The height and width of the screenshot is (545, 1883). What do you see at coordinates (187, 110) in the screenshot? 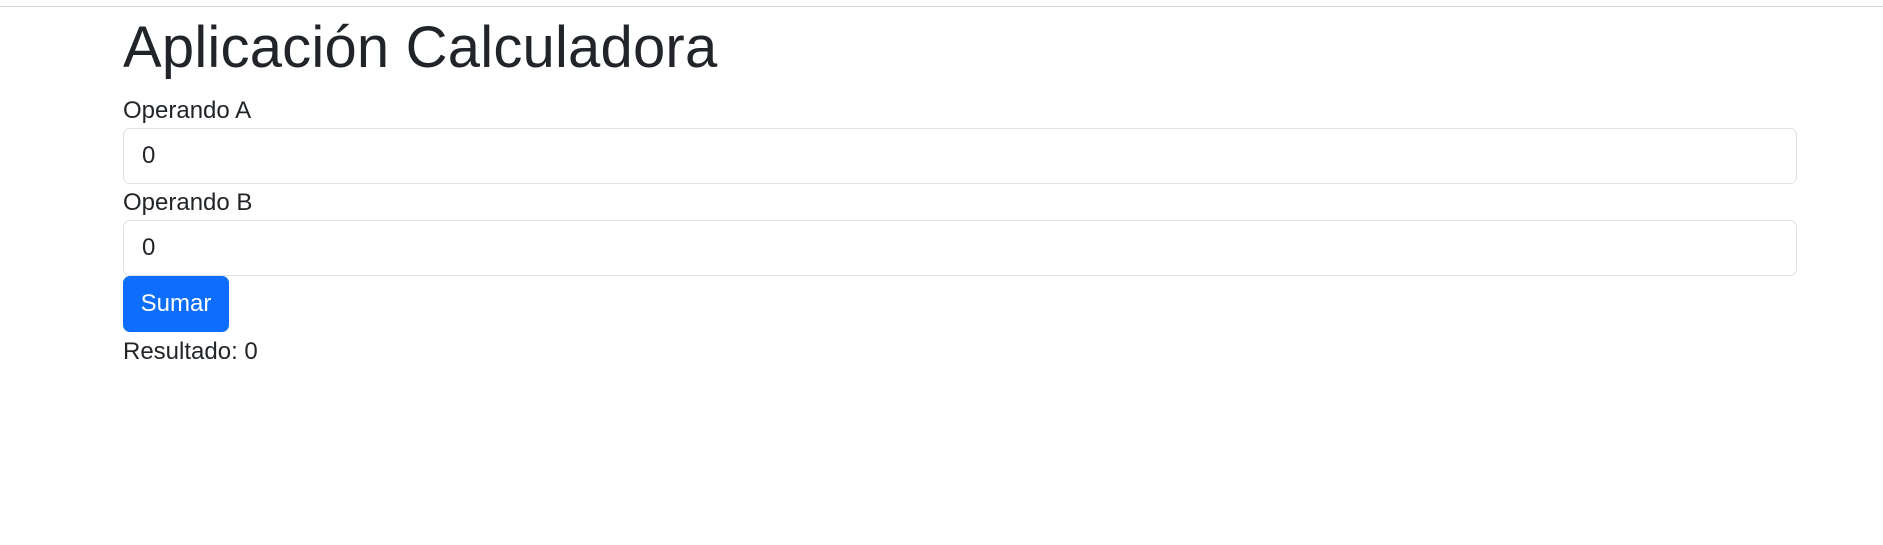
I see `operand-a-label: Operando A` at bounding box center [187, 110].